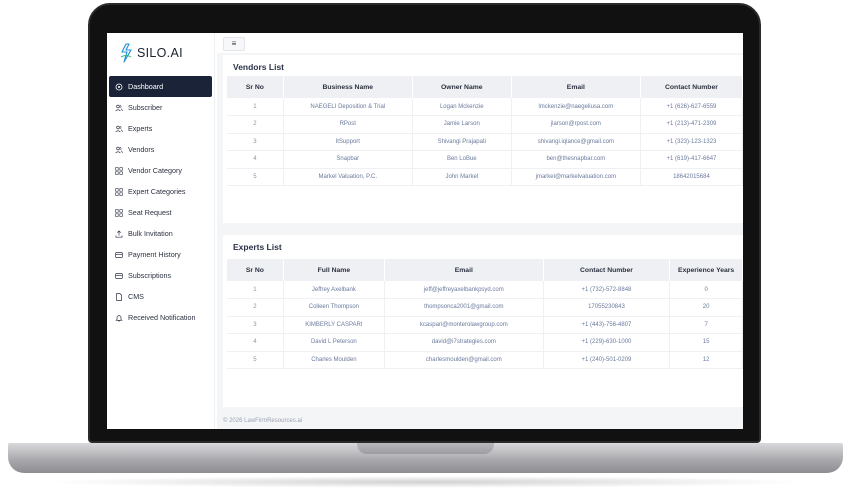 The width and height of the screenshot is (851, 502). I want to click on file-icon, so click(119, 296).